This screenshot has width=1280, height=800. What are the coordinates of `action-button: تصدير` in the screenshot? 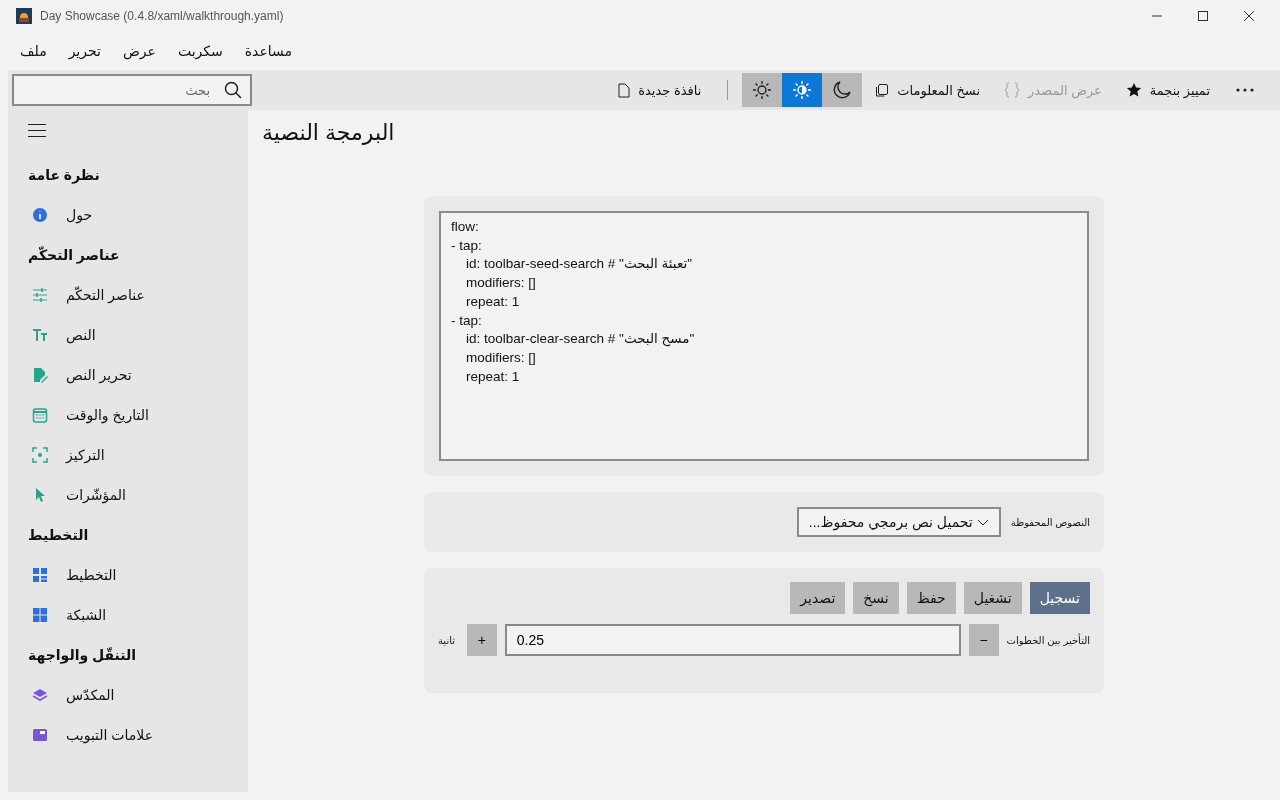 It's located at (818, 598).